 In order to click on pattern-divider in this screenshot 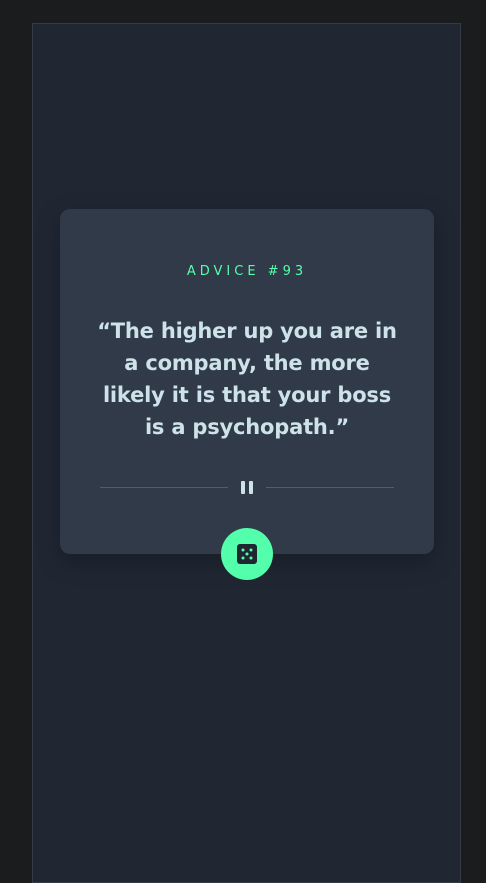, I will do `click(247, 488)`.